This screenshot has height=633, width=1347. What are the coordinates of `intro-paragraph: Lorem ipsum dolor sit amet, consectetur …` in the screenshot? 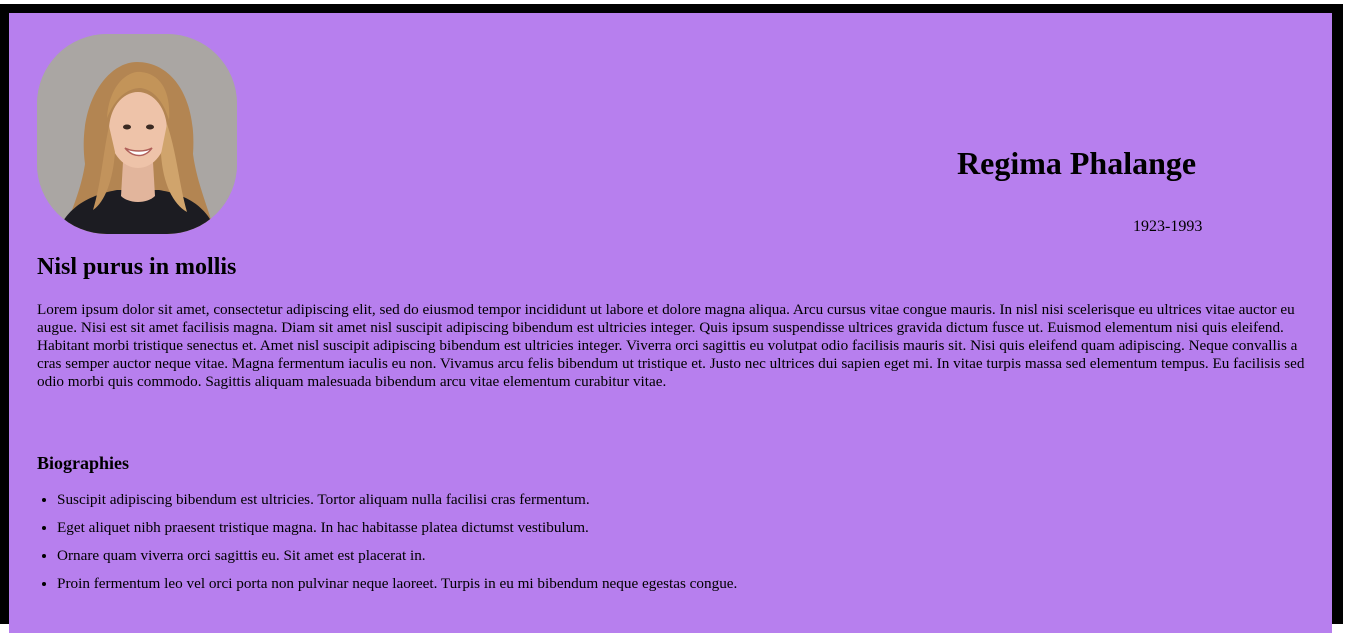 It's located at (671, 345).